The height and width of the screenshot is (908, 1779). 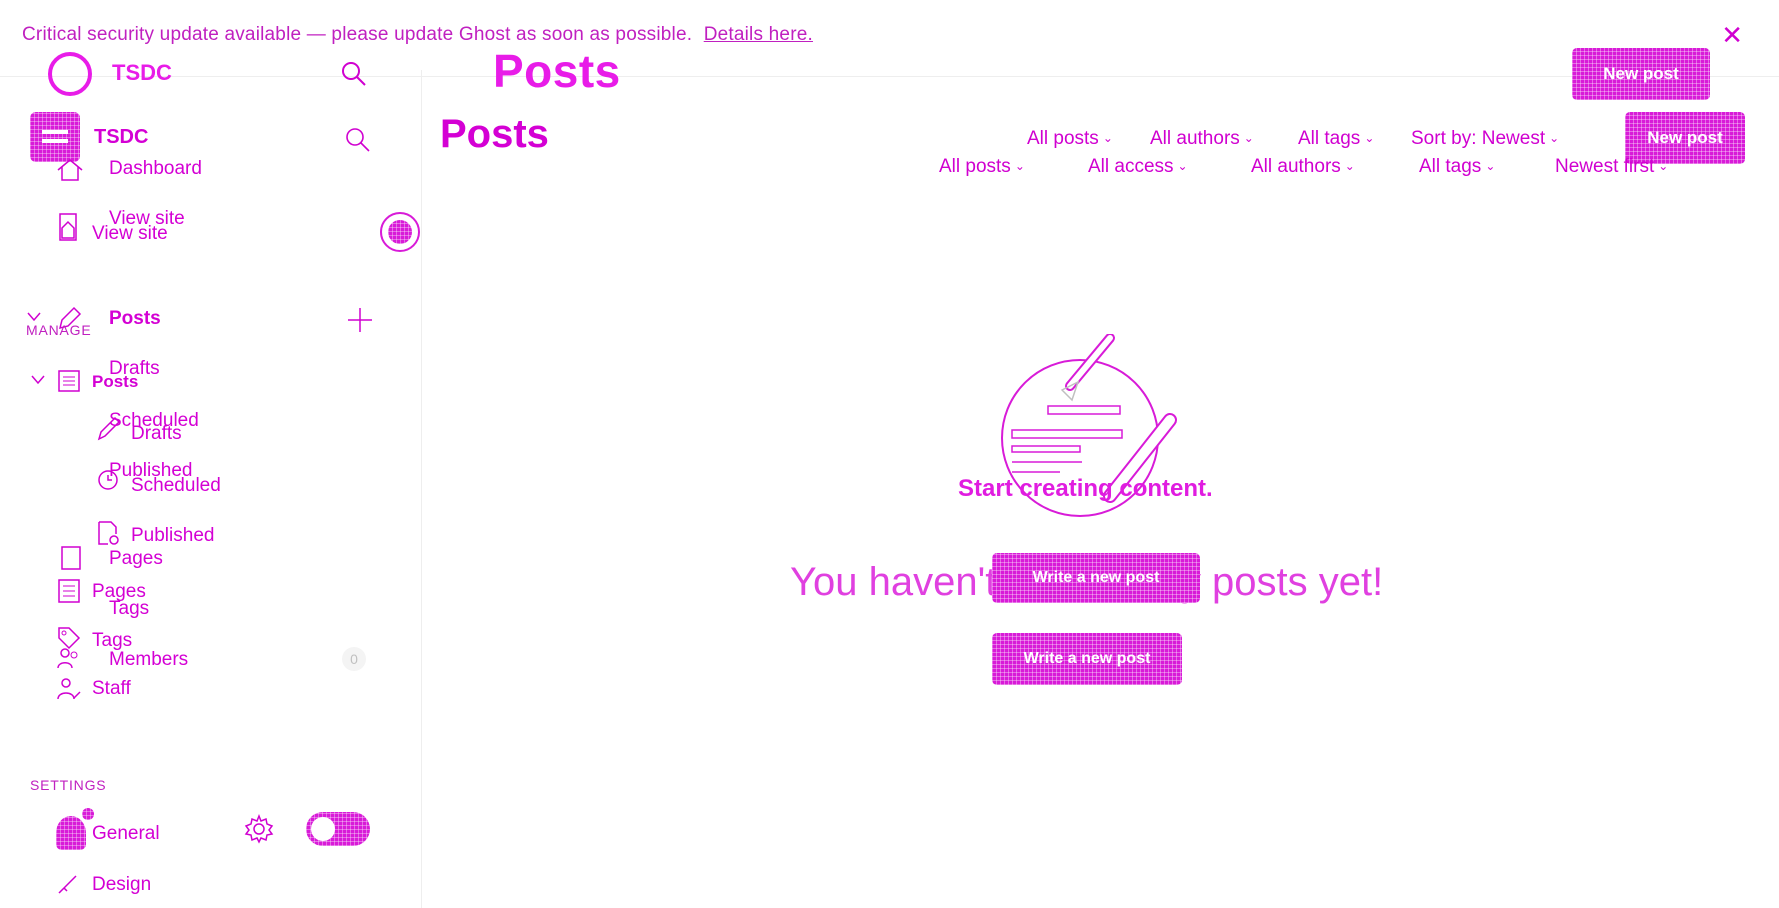 I want to click on filter-tag: All tags ⌄, so click(x=1457, y=167).